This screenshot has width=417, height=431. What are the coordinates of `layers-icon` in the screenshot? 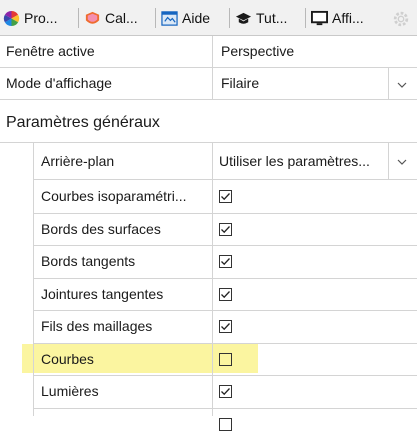 It's located at (92, 17).